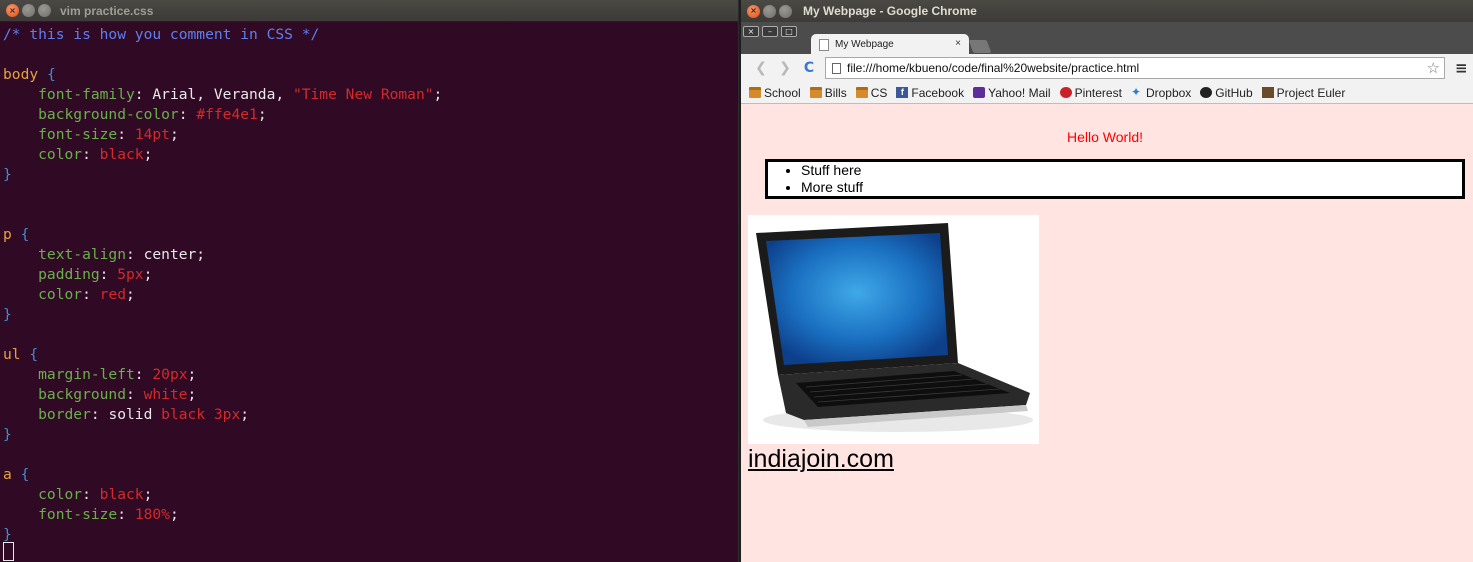 The height and width of the screenshot is (562, 1473). I want to click on document-icon, so click(836, 68).